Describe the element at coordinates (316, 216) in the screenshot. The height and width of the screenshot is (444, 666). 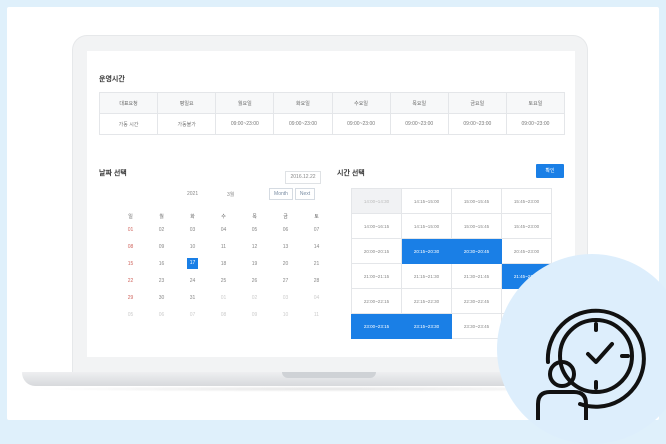
I see `weekday-label: 토` at that location.